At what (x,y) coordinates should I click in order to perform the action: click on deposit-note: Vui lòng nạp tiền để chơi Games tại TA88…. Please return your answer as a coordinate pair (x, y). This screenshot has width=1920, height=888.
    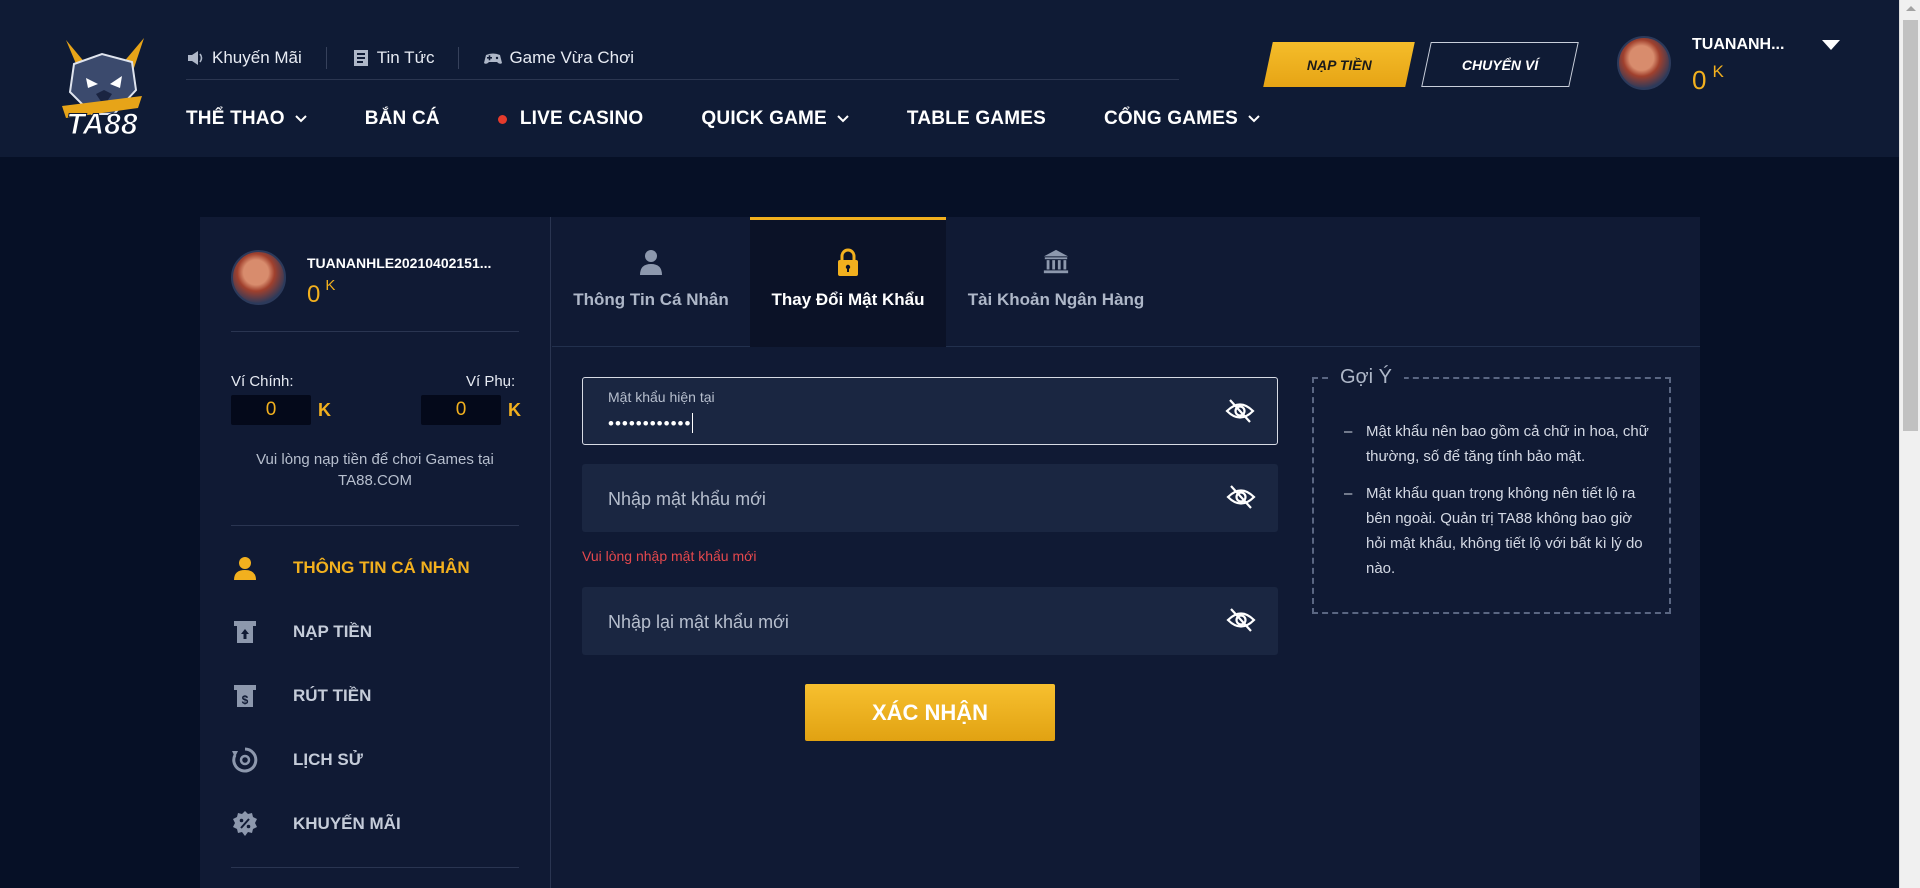
    Looking at the image, I should click on (375, 470).